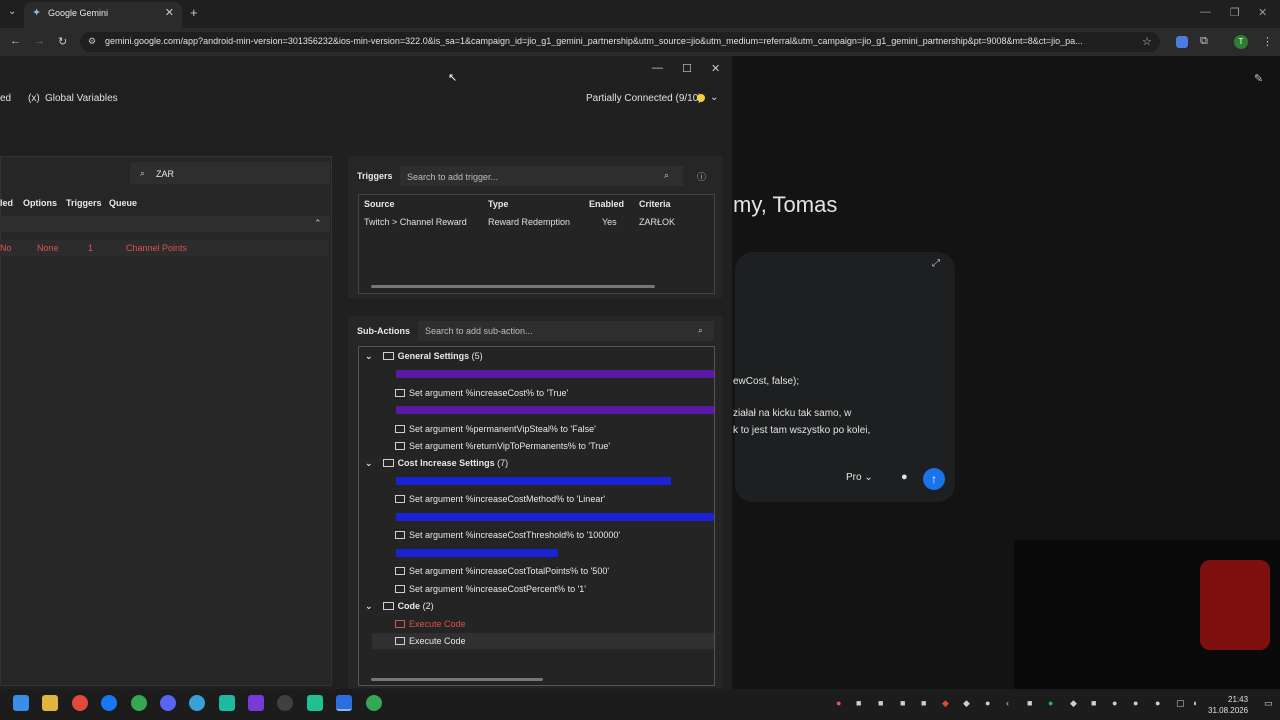 The height and width of the screenshot is (720, 1280). I want to click on back-icon: ←, so click(15, 41).